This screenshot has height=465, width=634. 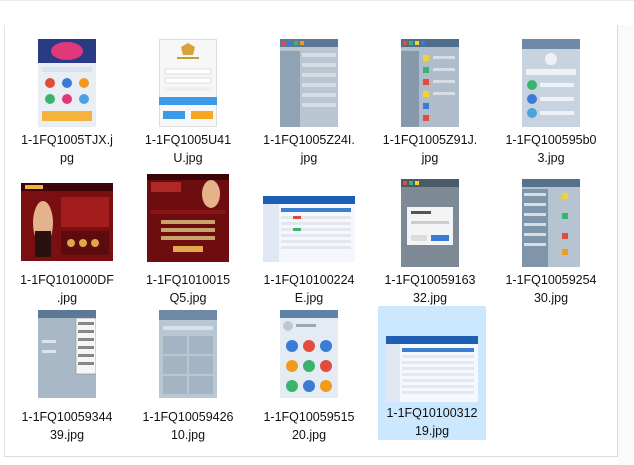 I want to click on file-item: 1-1FQ100595b0 3.jpg, so click(x=551, y=97).